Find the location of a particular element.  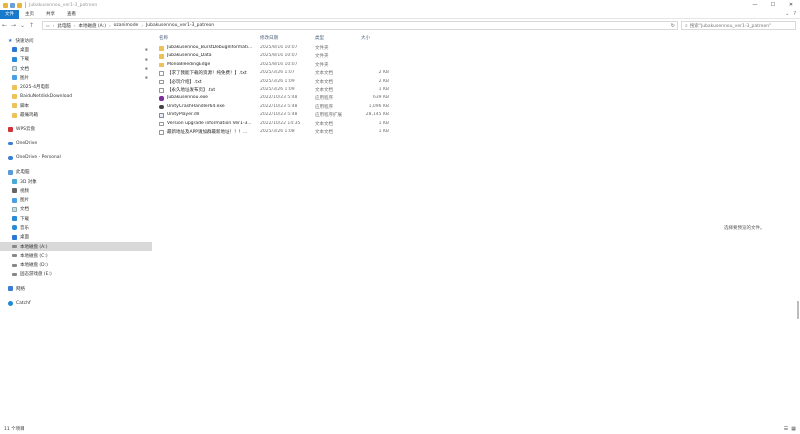

file-row: Jubakusennou_Data 2025/8/16 10:07 文件夹 is located at coordinates (355, 56).